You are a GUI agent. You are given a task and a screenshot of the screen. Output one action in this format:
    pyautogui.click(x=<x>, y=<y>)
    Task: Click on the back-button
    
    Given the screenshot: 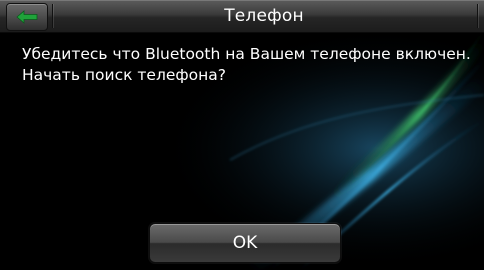 What is the action you would take?
    pyautogui.click(x=27, y=17)
    